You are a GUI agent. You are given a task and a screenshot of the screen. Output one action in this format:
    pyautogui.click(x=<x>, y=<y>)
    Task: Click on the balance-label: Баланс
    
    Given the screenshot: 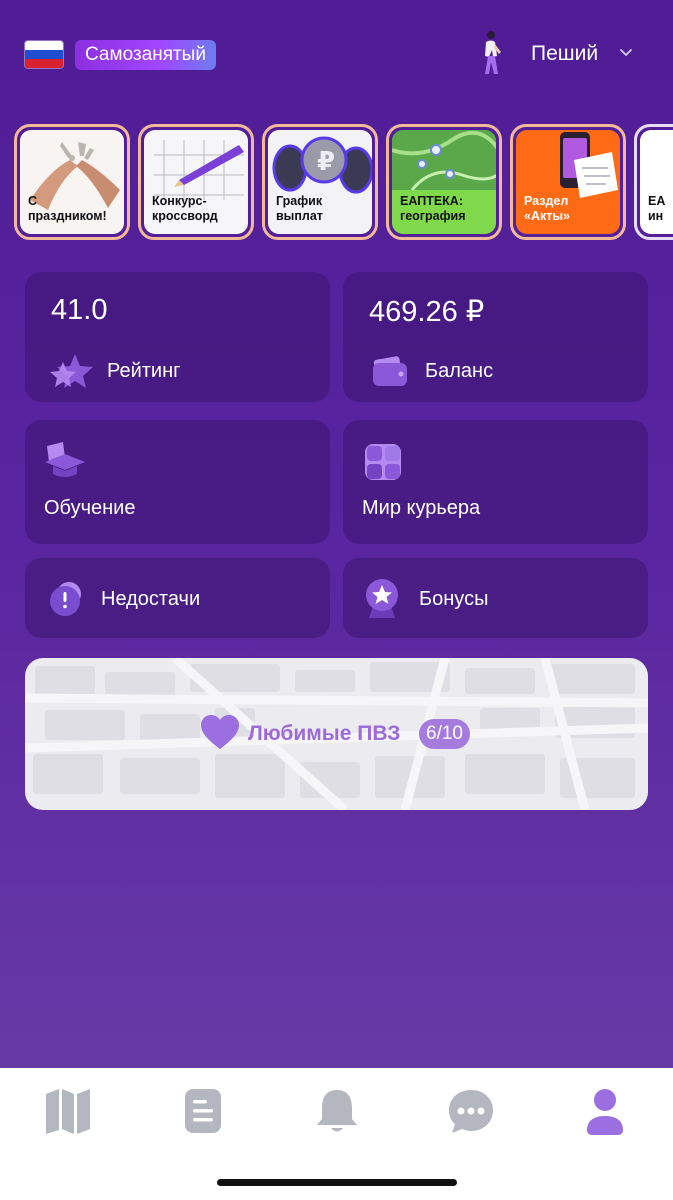 What is the action you would take?
    pyautogui.click(x=459, y=371)
    